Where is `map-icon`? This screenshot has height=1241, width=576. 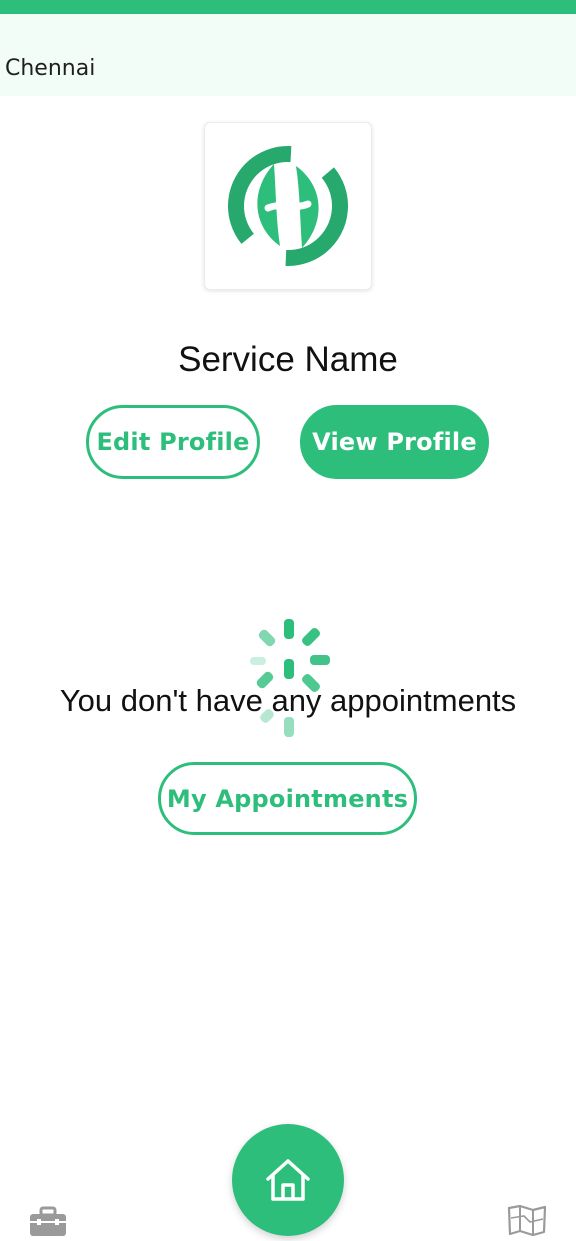 map-icon is located at coordinates (527, 1220).